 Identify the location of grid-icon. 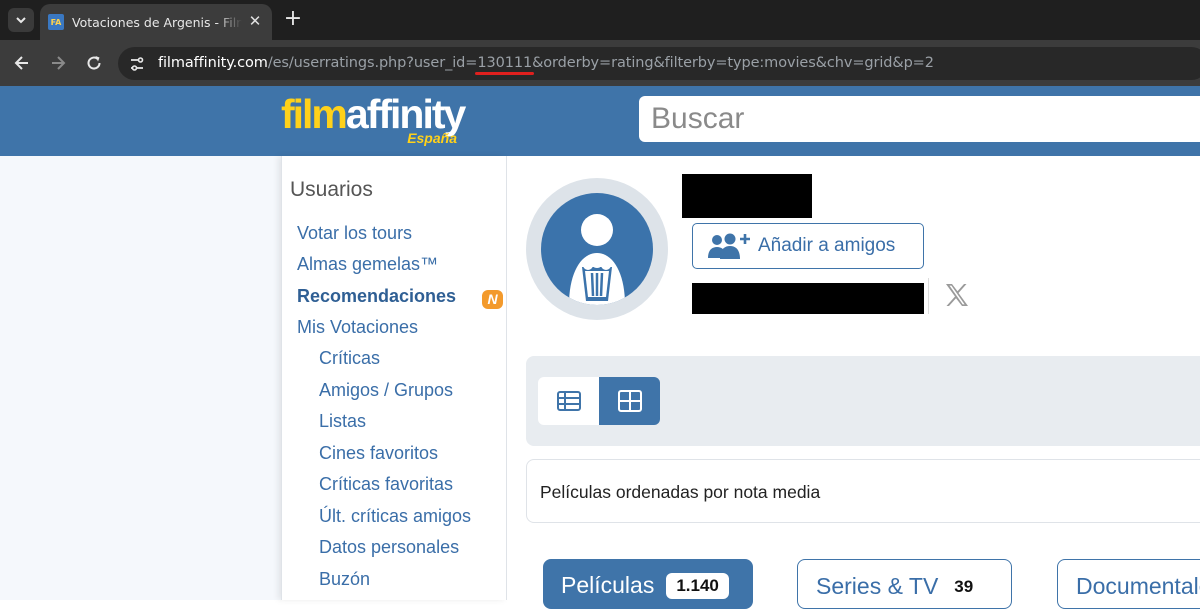
(629, 401).